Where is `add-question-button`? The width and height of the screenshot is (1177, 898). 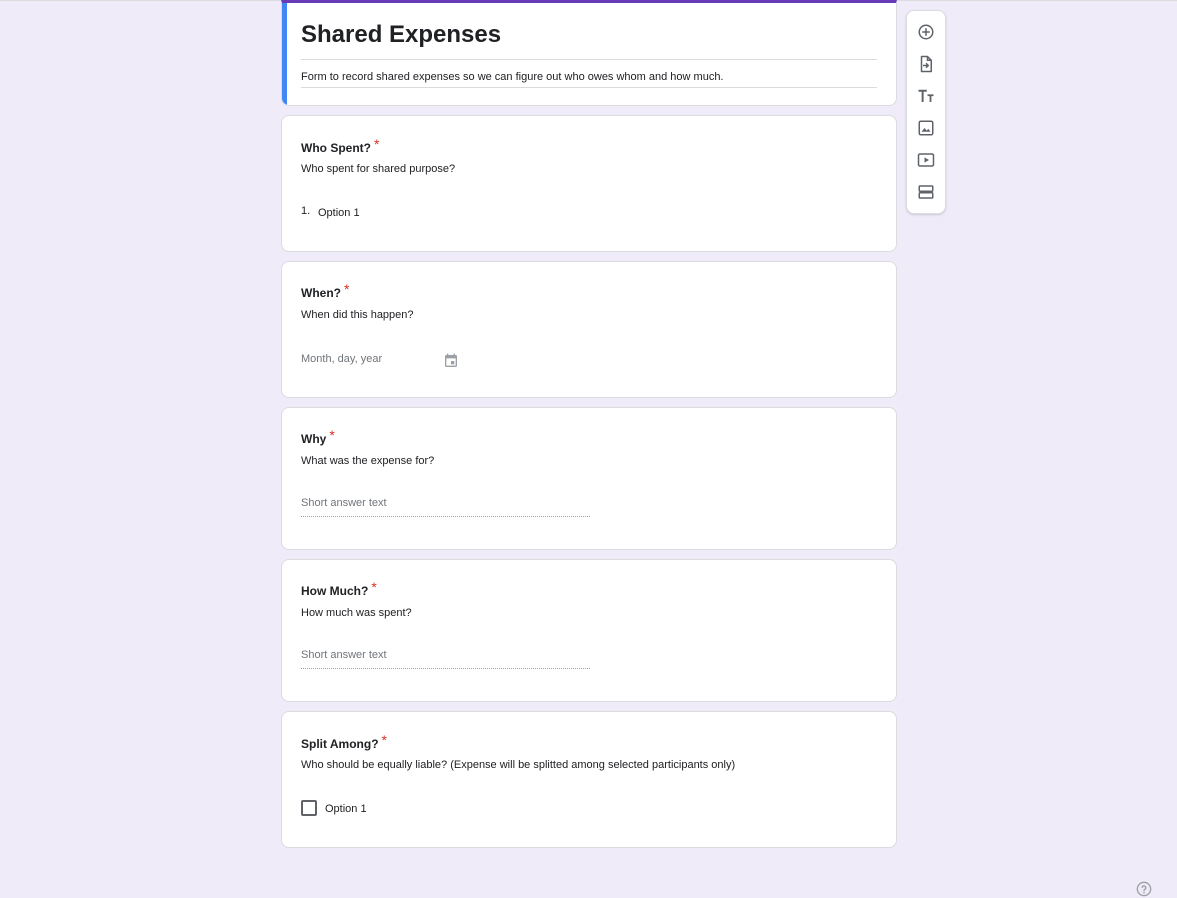
add-question-button is located at coordinates (926, 32).